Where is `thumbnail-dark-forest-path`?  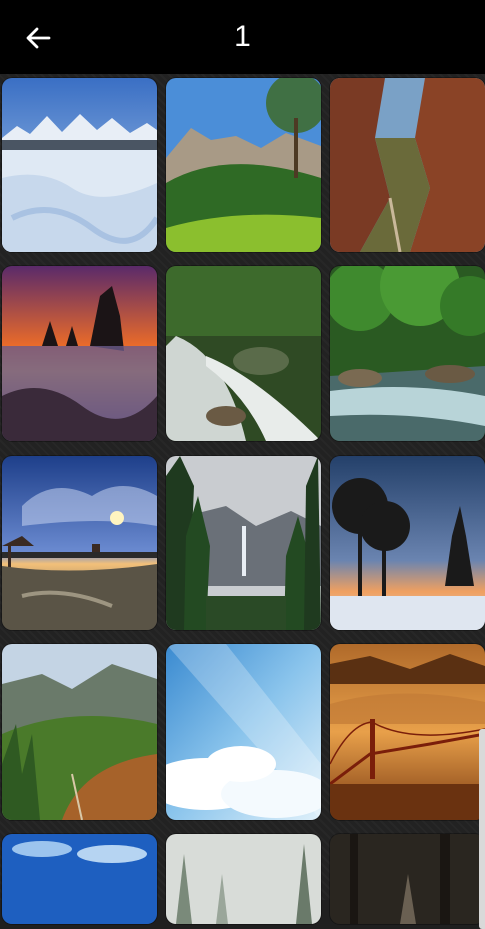 thumbnail-dark-forest-path is located at coordinates (407, 879).